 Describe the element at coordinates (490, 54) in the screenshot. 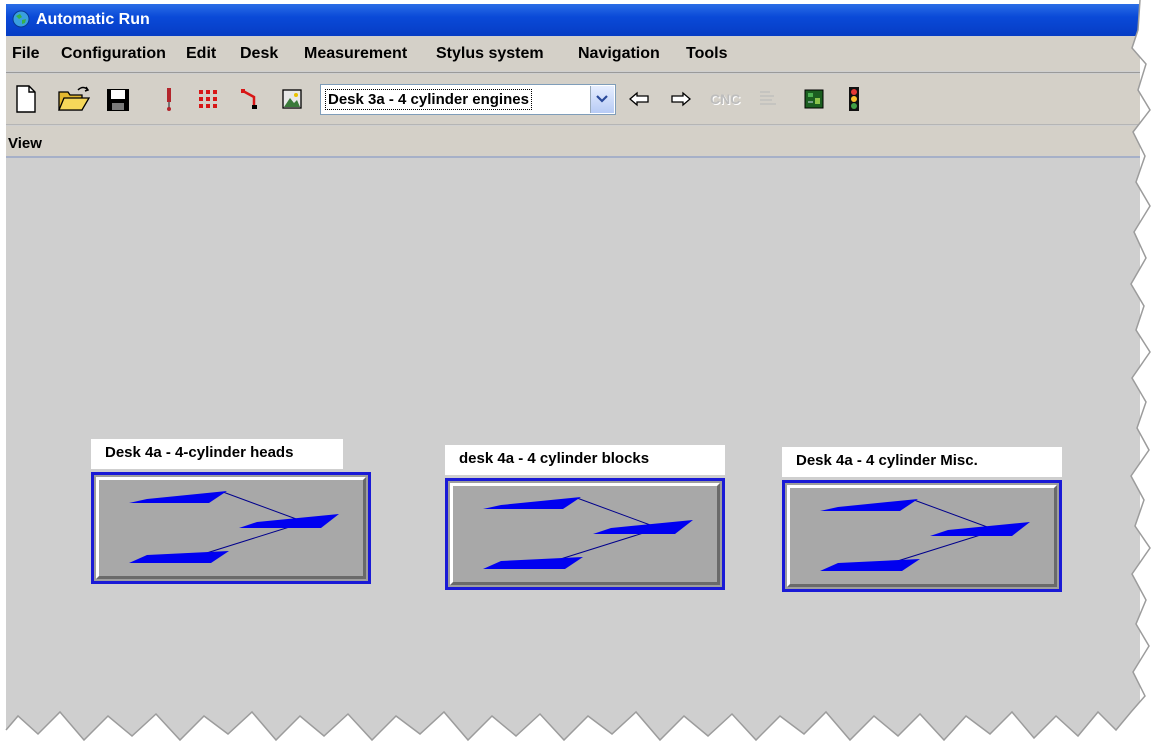

I see `menu-stylus-system: Stylus system` at that location.